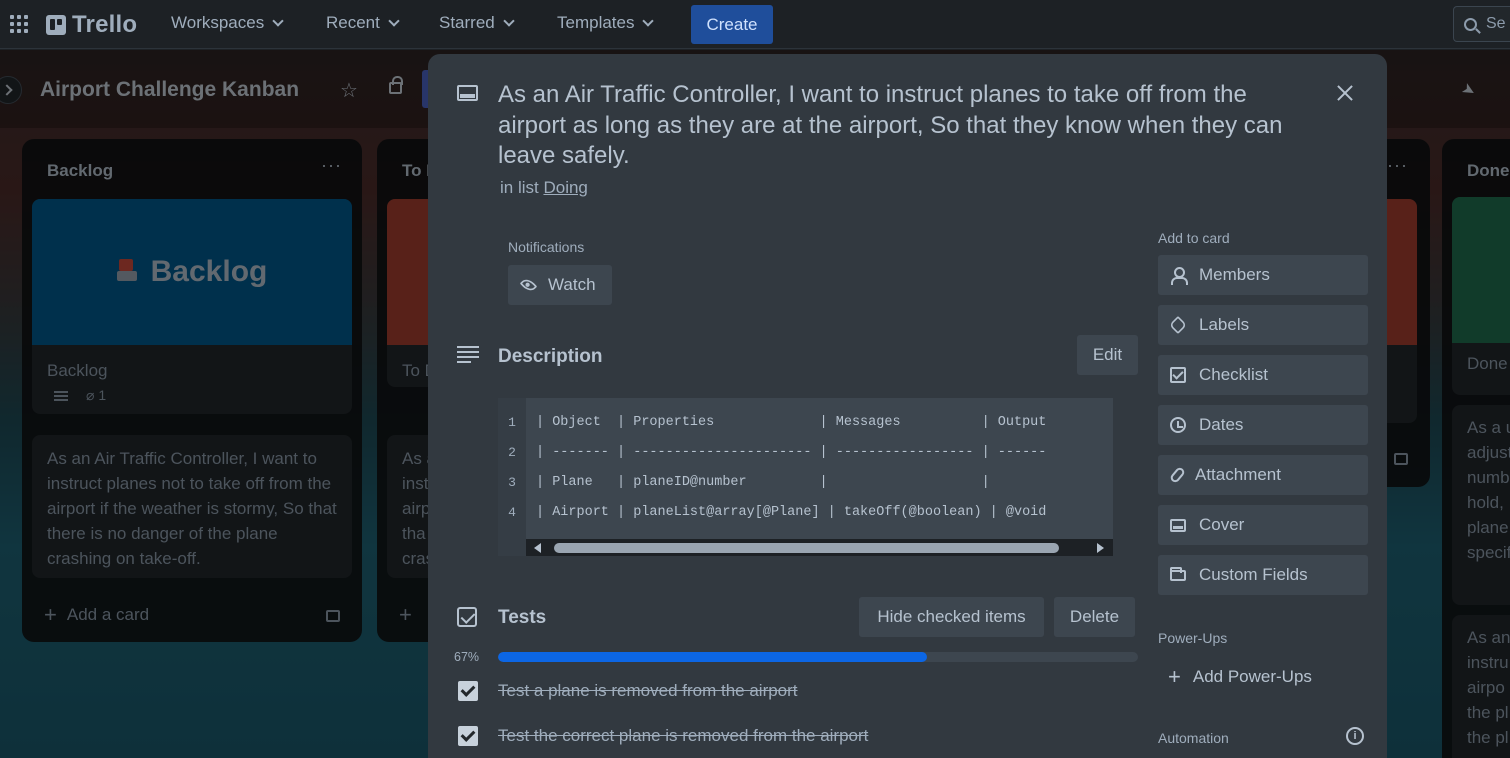 This screenshot has height=758, width=1510. Describe the element at coordinates (1263, 425) in the screenshot. I see `dates-button: Dates` at that location.